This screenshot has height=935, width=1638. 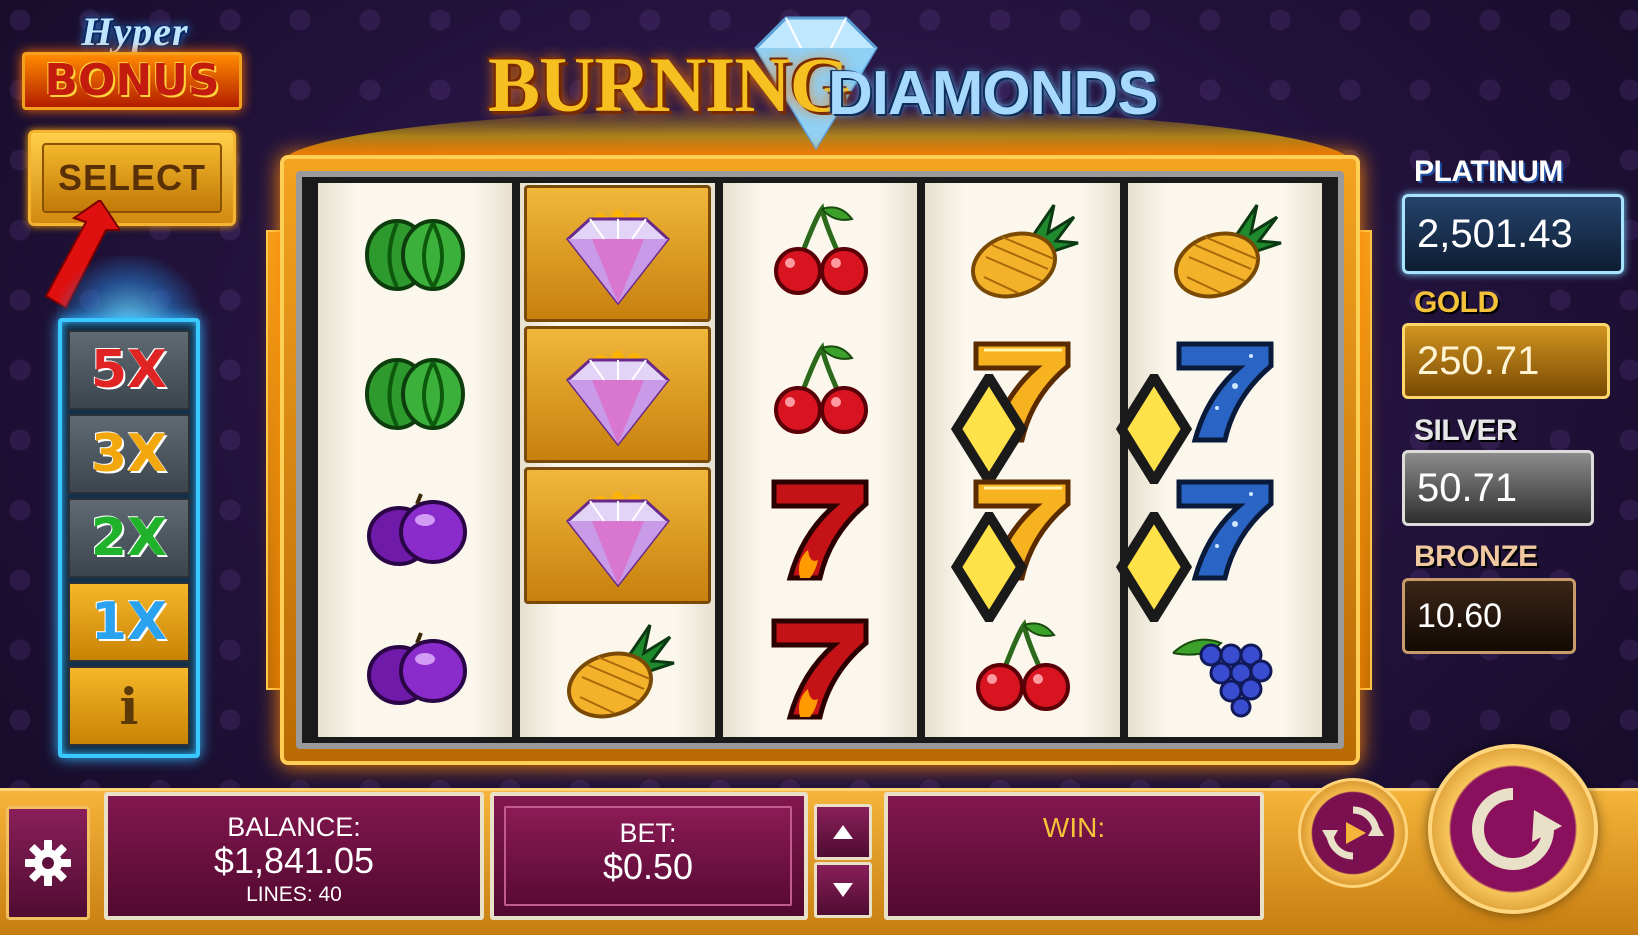 I want to click on multiplier-5x: 5X, so click(x=129, y=370).